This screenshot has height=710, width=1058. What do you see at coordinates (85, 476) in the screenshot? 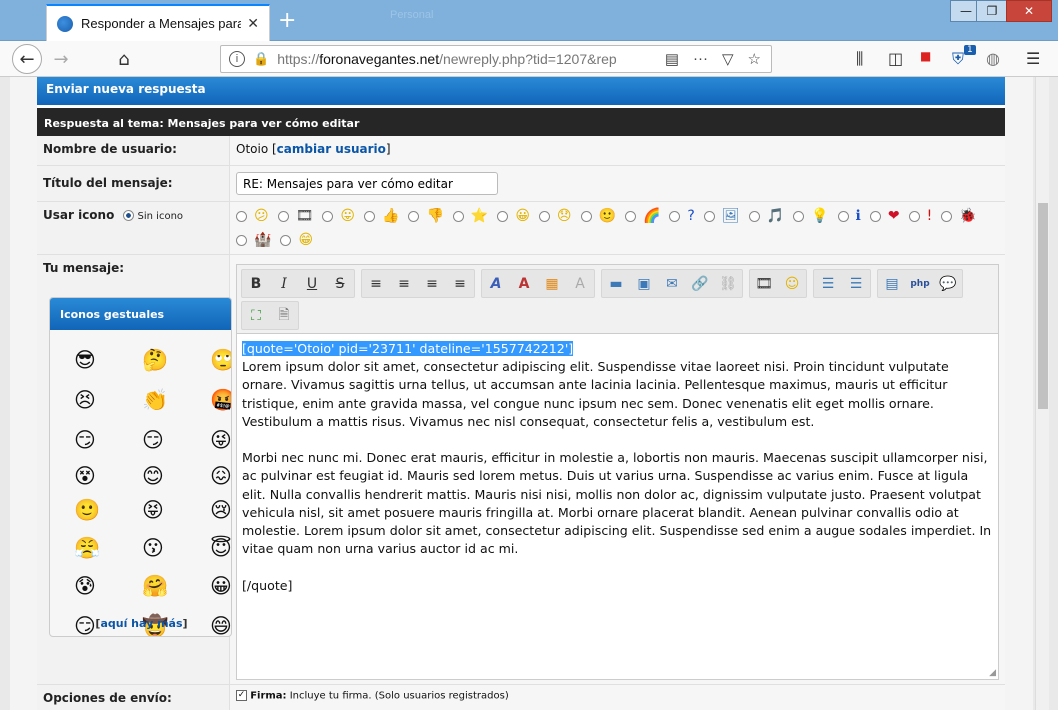
I see `smilie-icon: 😵` at bounding box center [85, 476].